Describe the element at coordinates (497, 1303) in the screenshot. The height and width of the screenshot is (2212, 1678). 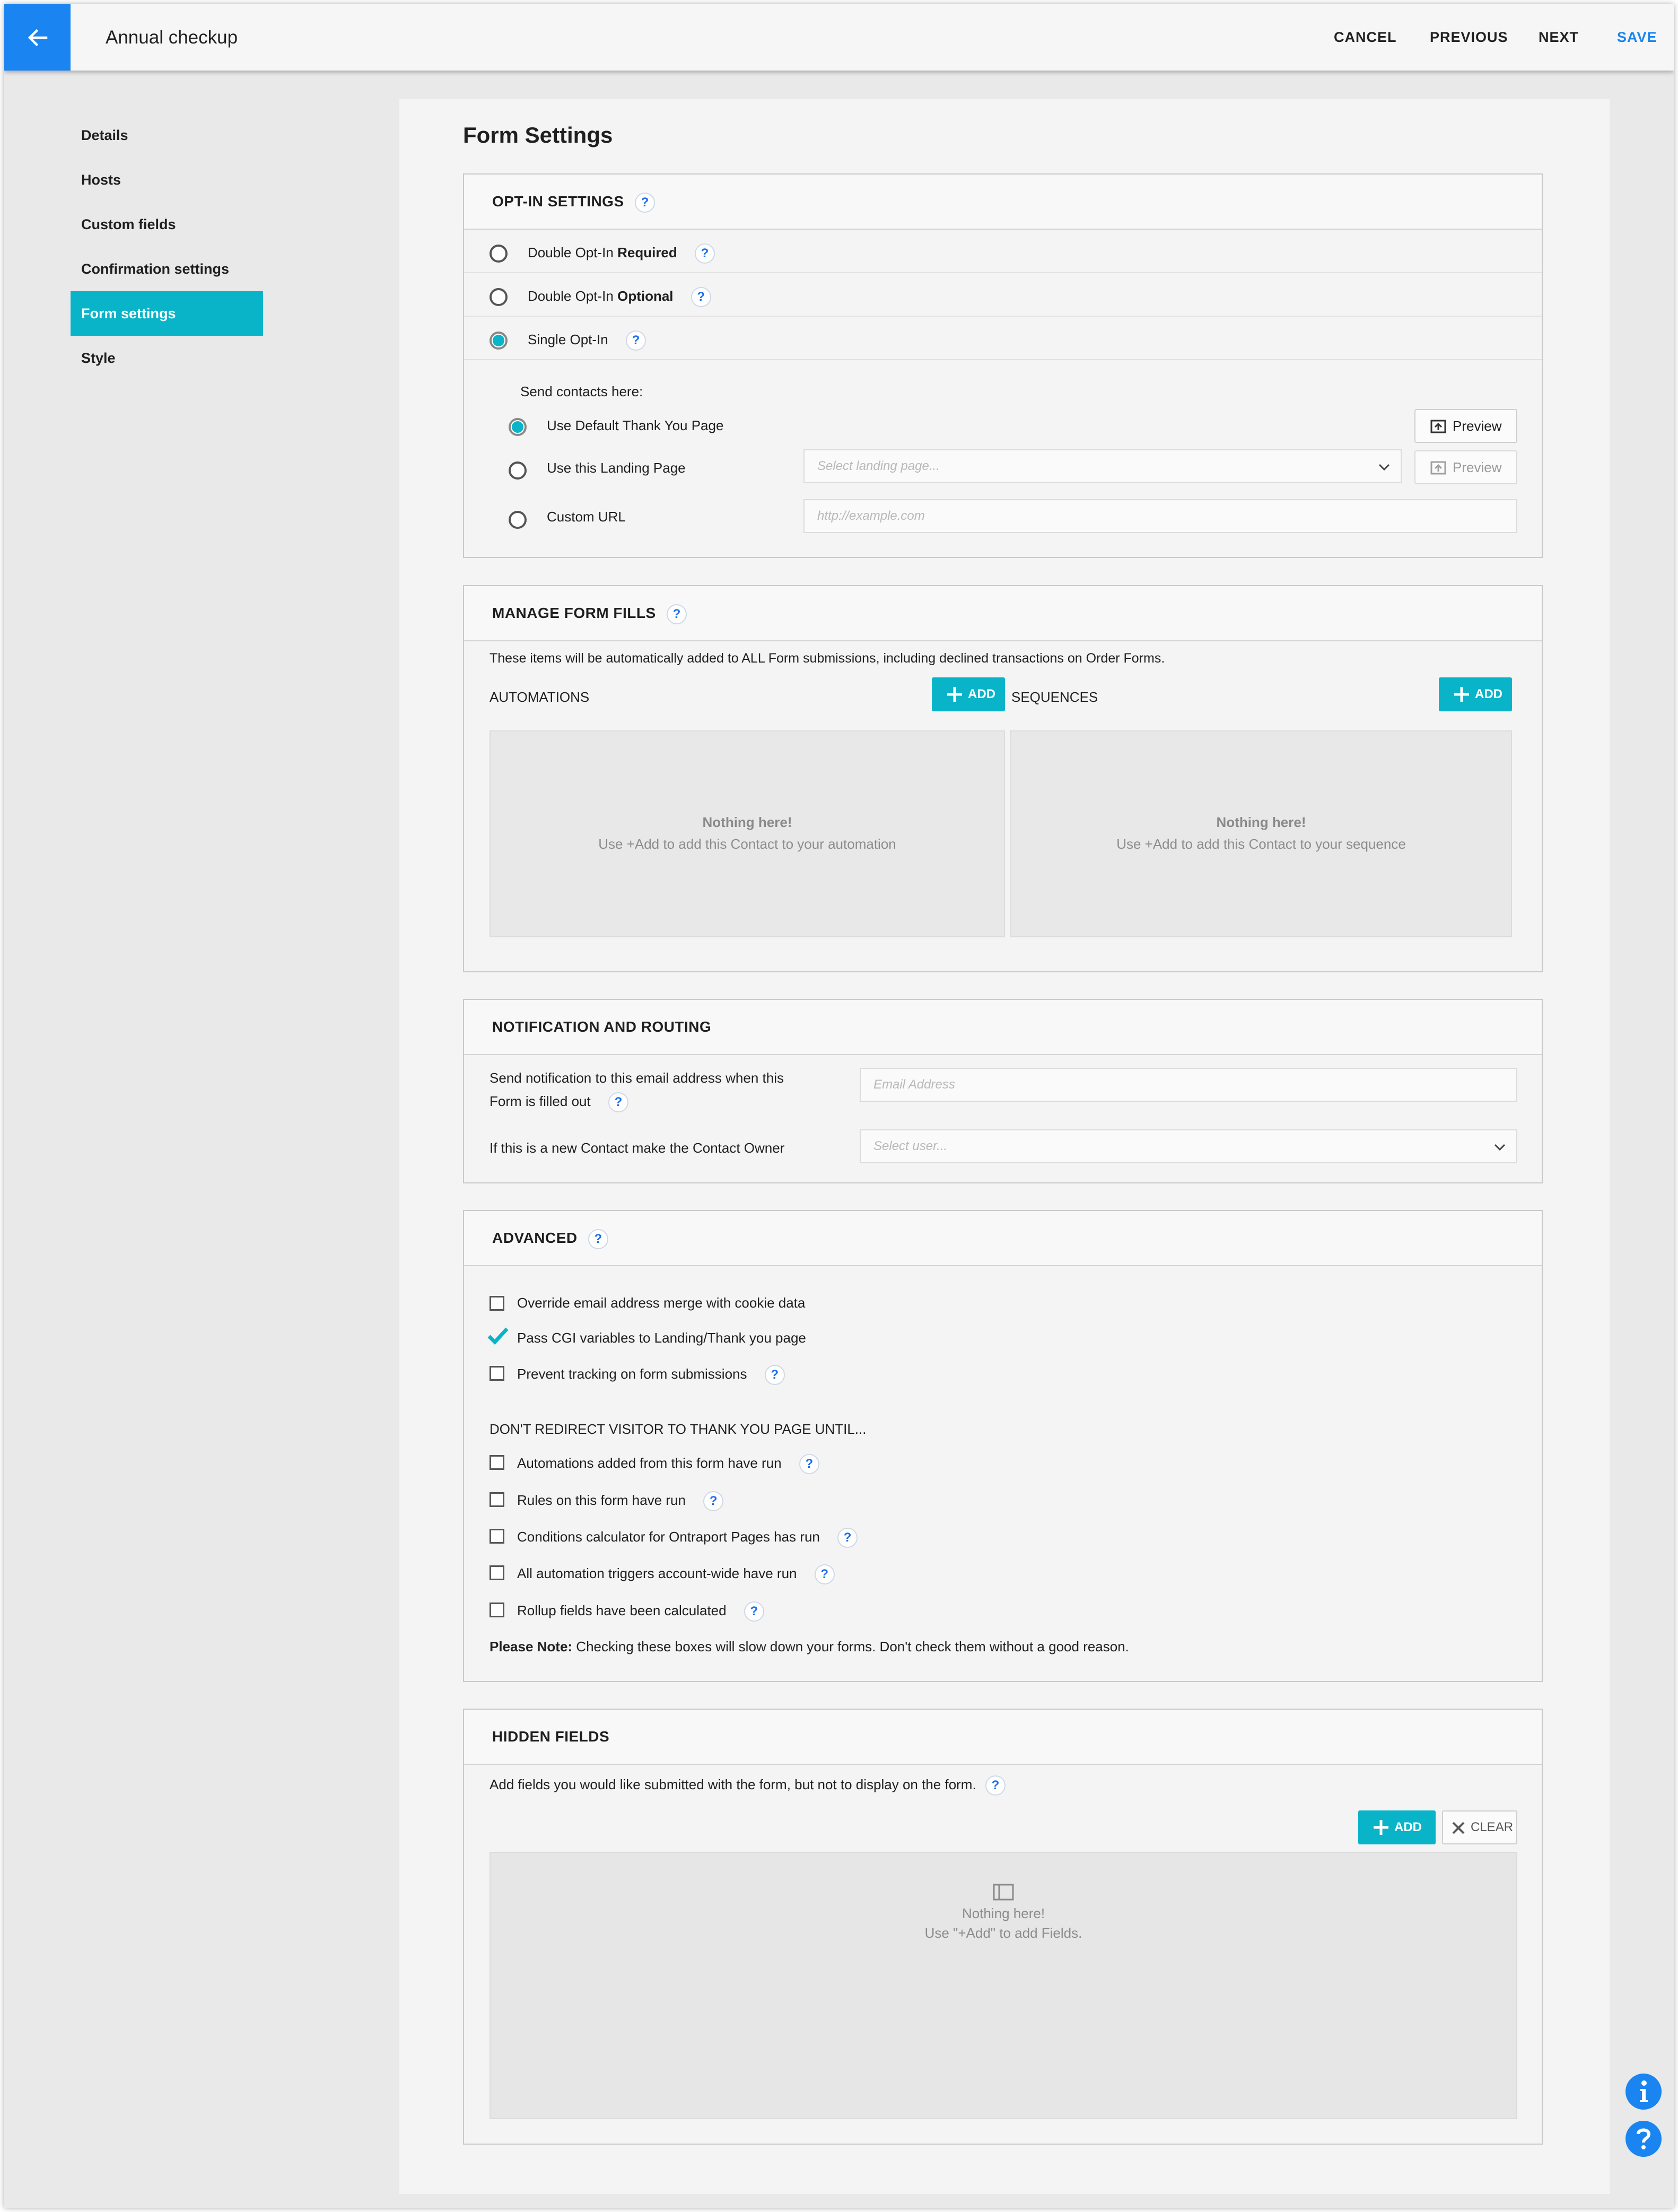
I see `checkbox-override-email-merge` at that location.